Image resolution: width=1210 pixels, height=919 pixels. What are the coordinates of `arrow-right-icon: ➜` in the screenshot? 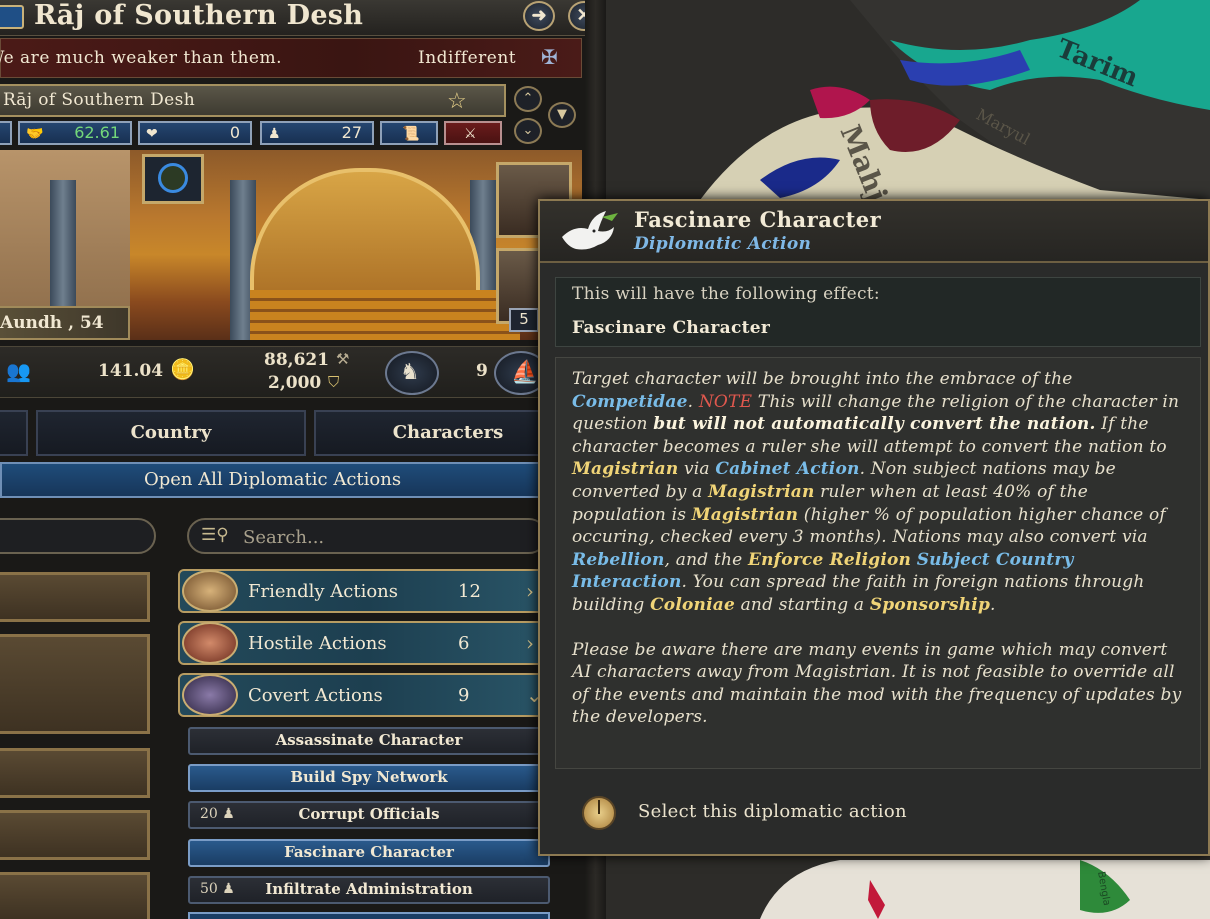 It's located at (539, 15).